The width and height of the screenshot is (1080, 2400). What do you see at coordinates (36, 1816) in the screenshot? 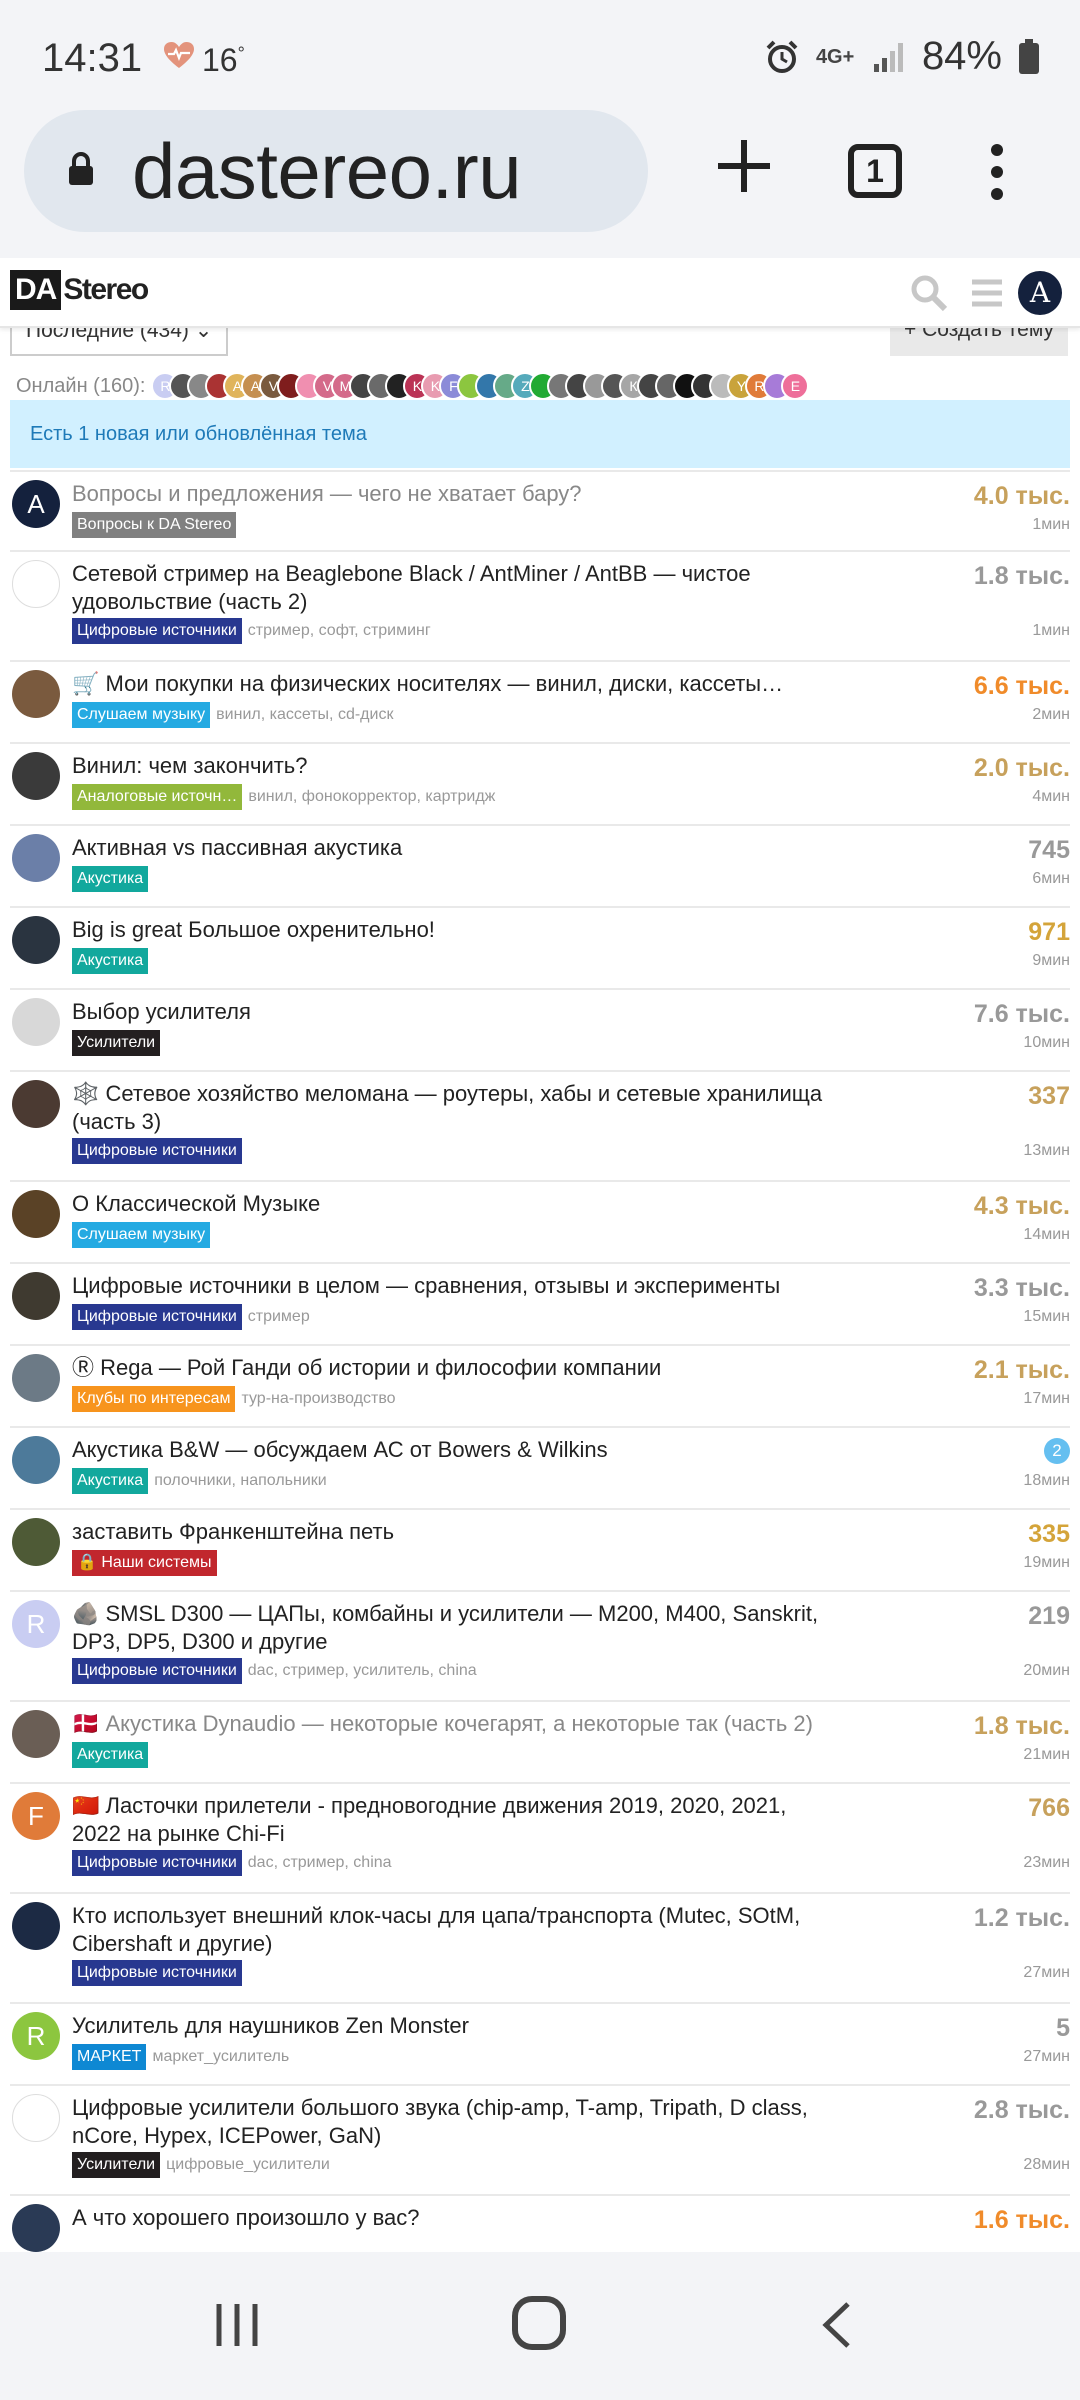
I see `topic-avatar: F` at bounding box center [36, 1816].